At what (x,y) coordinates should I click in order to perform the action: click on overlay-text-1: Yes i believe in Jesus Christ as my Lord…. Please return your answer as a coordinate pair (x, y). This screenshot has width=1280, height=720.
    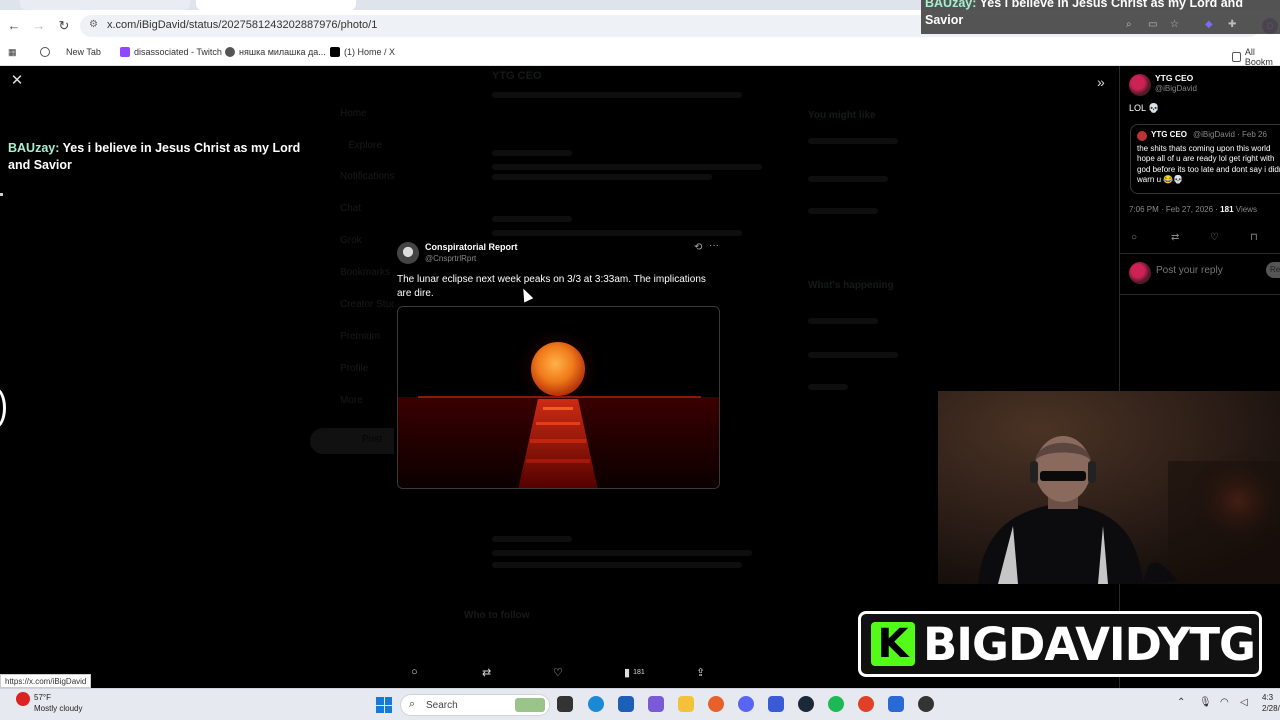
    Looking at the image, I should click on (1109, 5).